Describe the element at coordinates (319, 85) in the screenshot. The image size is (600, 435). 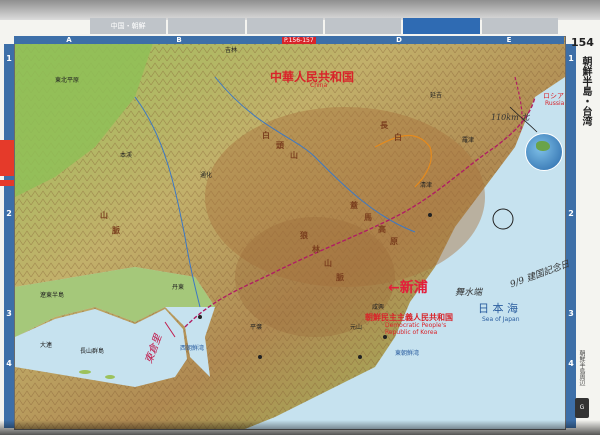
I see `label-china-en: China` at that location.